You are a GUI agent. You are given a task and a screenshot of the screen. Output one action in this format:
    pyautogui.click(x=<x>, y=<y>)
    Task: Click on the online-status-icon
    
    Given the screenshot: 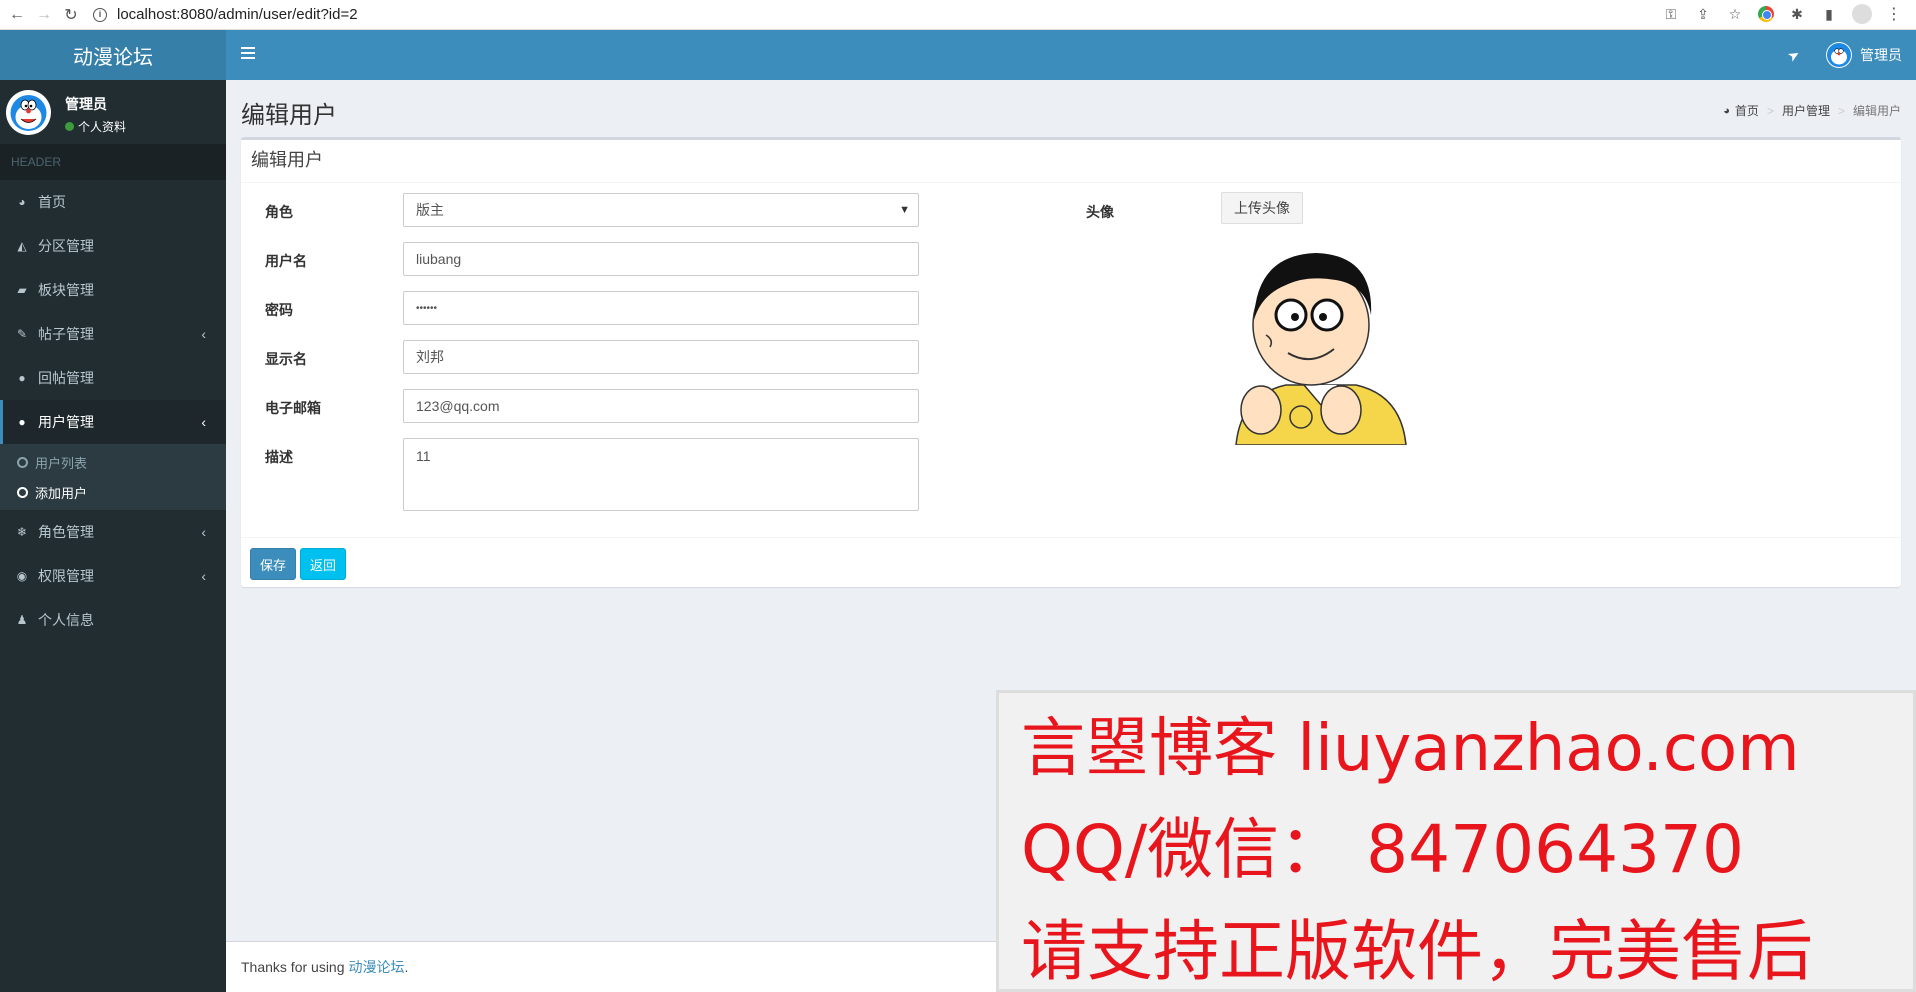 What is the action you would take?
    pyautogui.click(x=69, y=126)
    